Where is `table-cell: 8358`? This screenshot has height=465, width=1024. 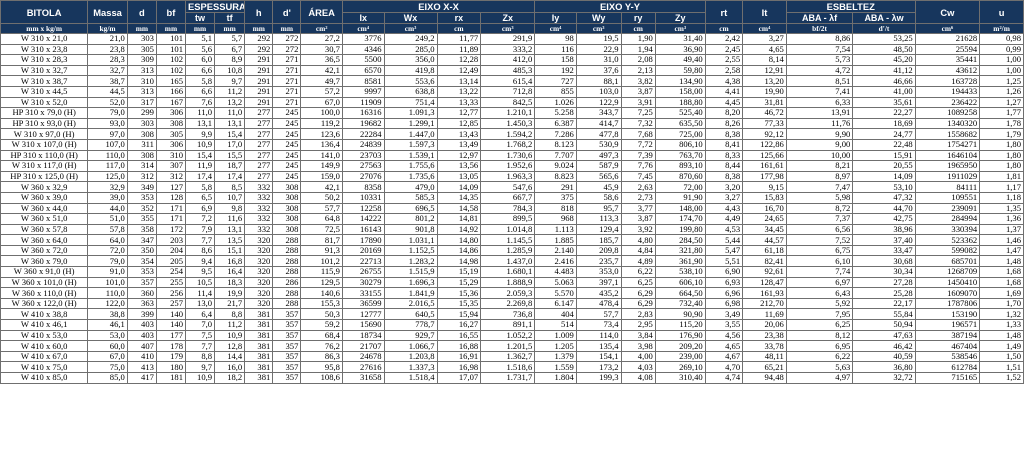 table-cell: 8358 is located at coordinates (363, 187).